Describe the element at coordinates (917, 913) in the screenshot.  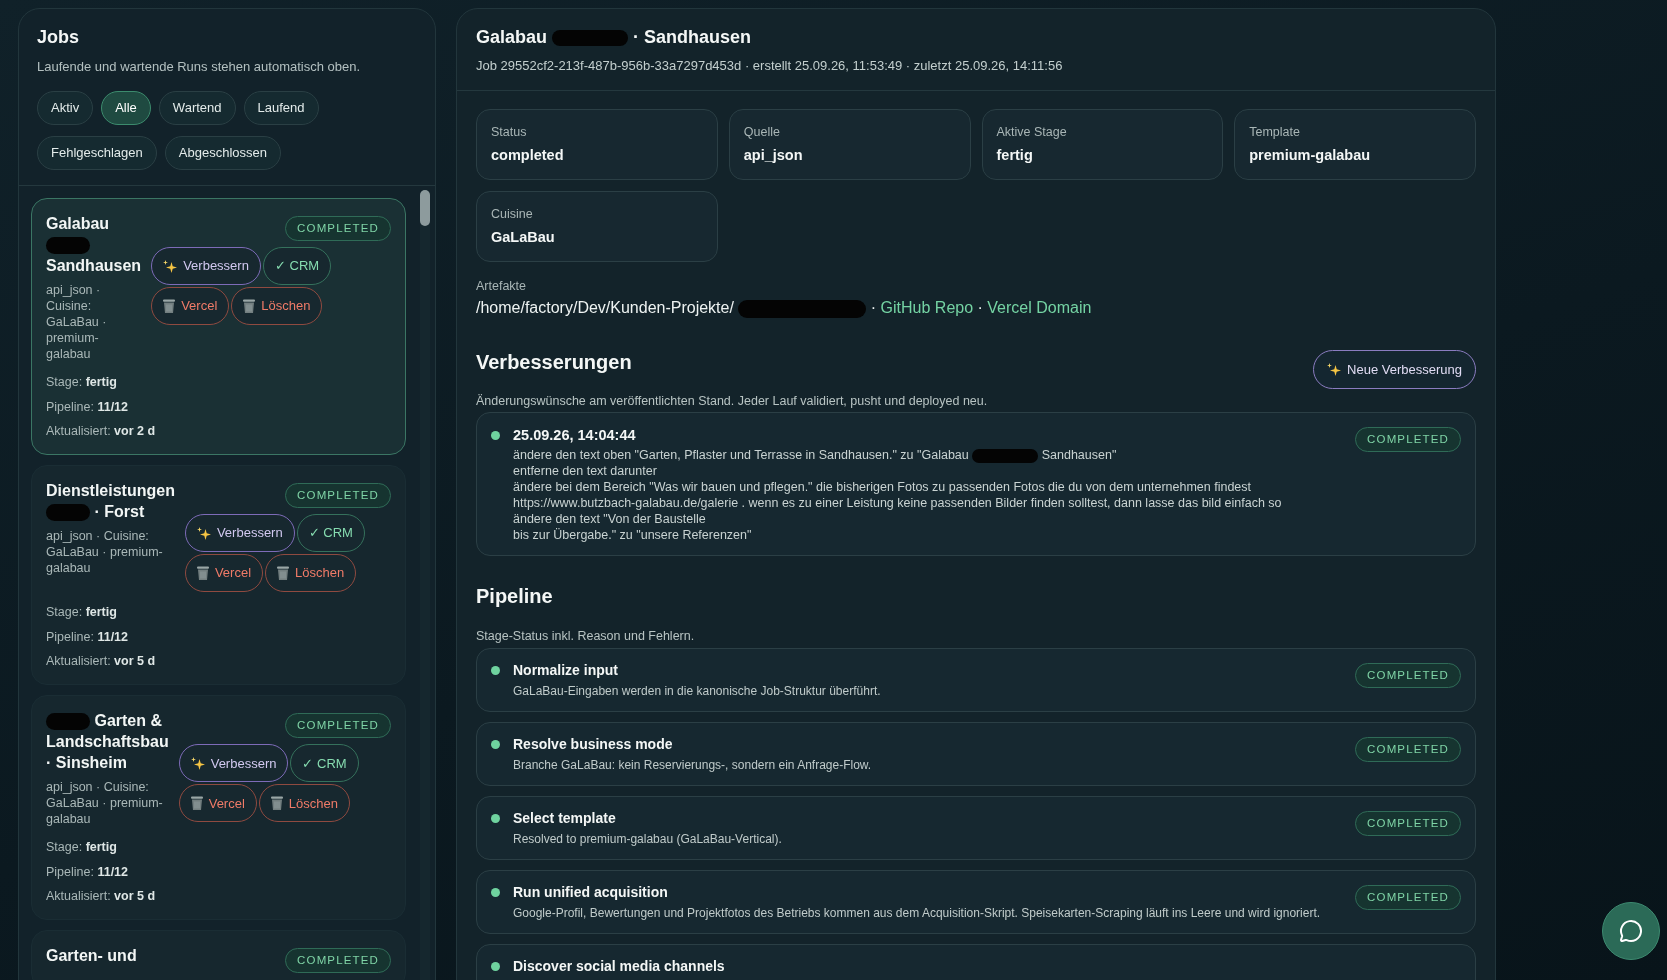
I see `stage-detail: Google-Profil, Bewertungen und Projektfotos des Betriebs kommen aus dem Acquisition-Skript. Speisekarten-Scraping läuft ins Leere und wird ignoriert.` at that location.